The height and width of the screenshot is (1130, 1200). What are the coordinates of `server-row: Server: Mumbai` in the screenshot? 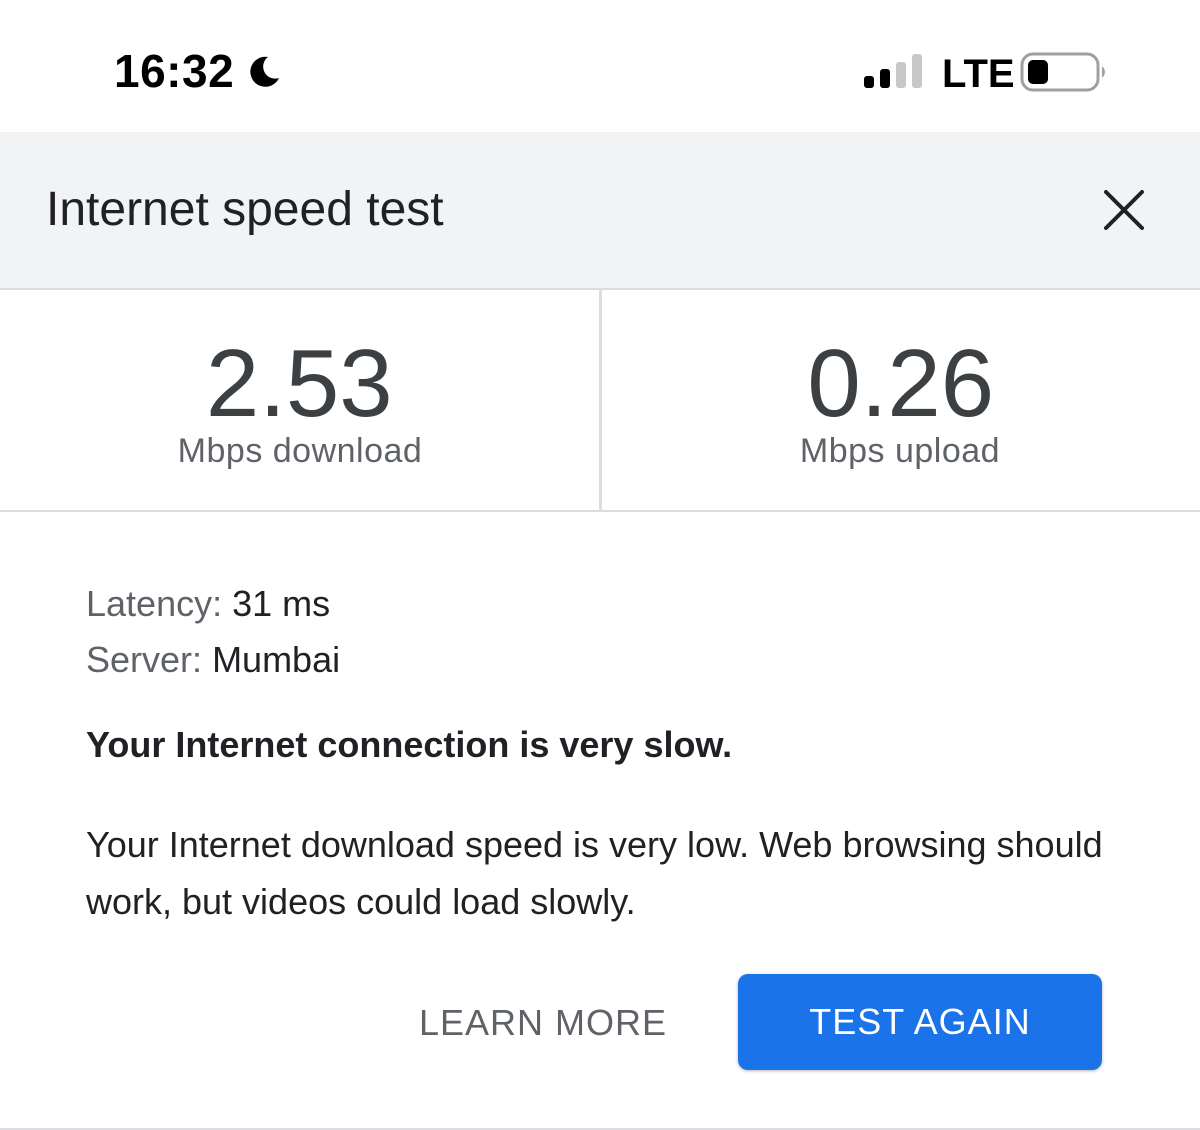 It's located at (213, 660).